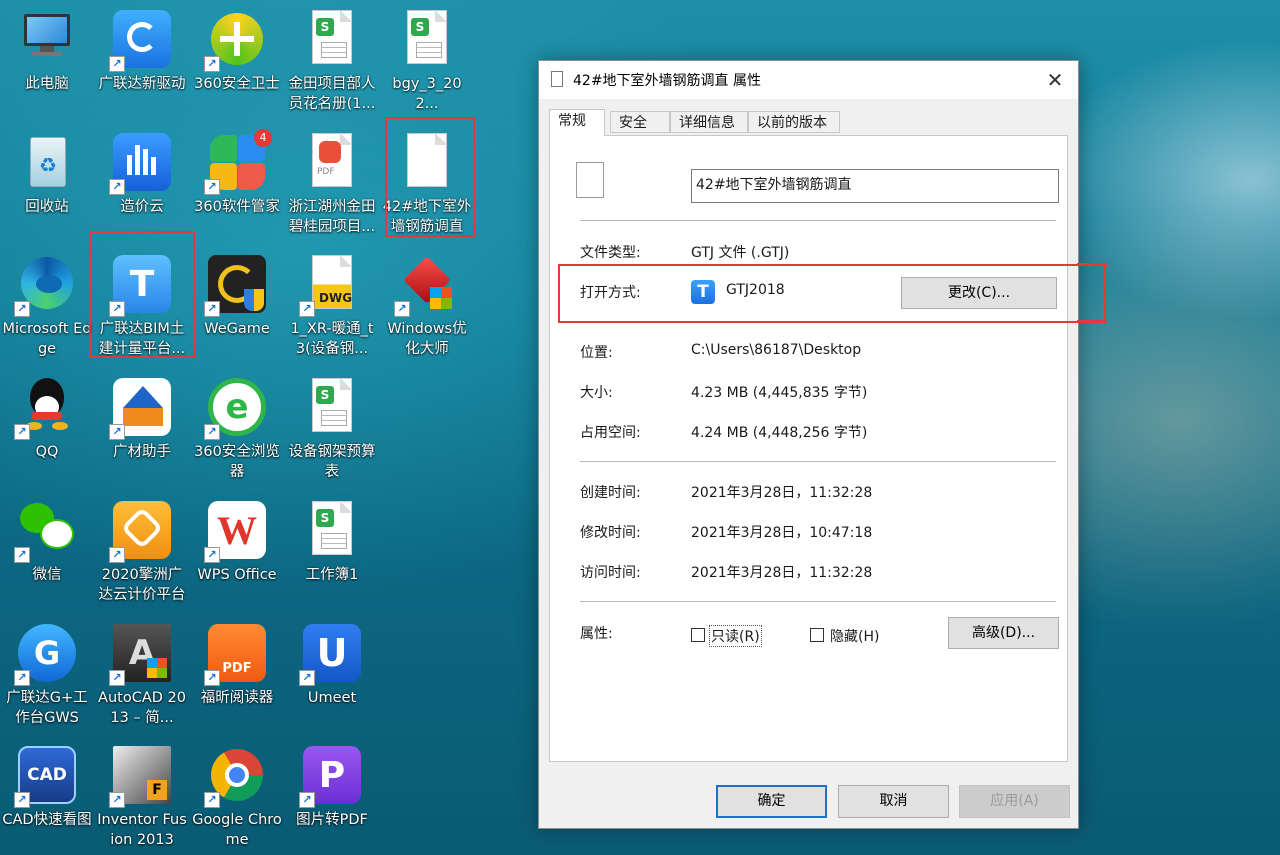  Describe the element at coordinates (610, 573) in the screenshot. I see `accessed-label: 访问时间:` at that location.